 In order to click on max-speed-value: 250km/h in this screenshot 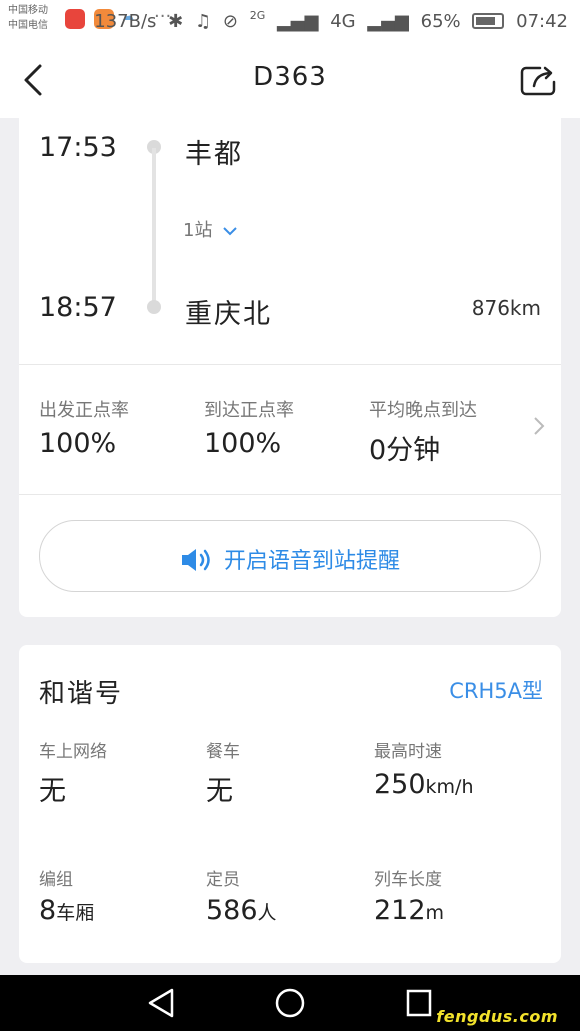, I will do `click(424, 784)`.